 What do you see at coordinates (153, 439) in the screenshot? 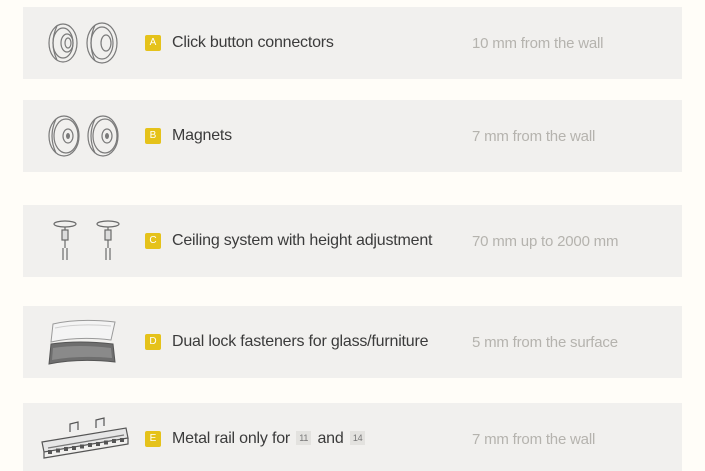
I see `letter-badge: E` at bounding box center [153, 439].